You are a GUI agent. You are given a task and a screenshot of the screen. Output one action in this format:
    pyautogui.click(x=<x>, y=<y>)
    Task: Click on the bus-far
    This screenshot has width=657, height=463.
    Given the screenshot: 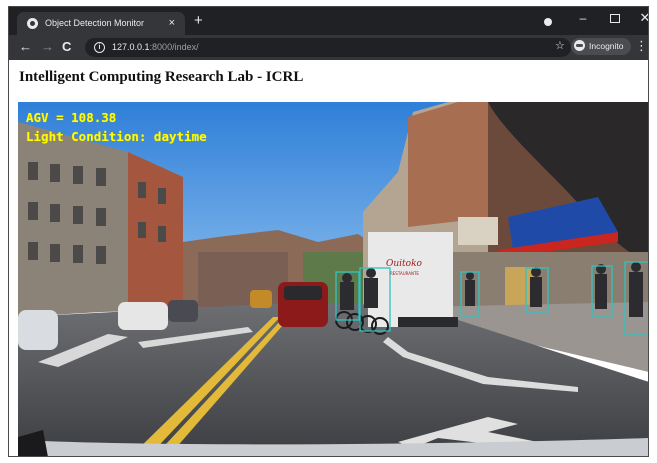 What is the action you would take?
    pyautogui.click(x=261, y=299)
    